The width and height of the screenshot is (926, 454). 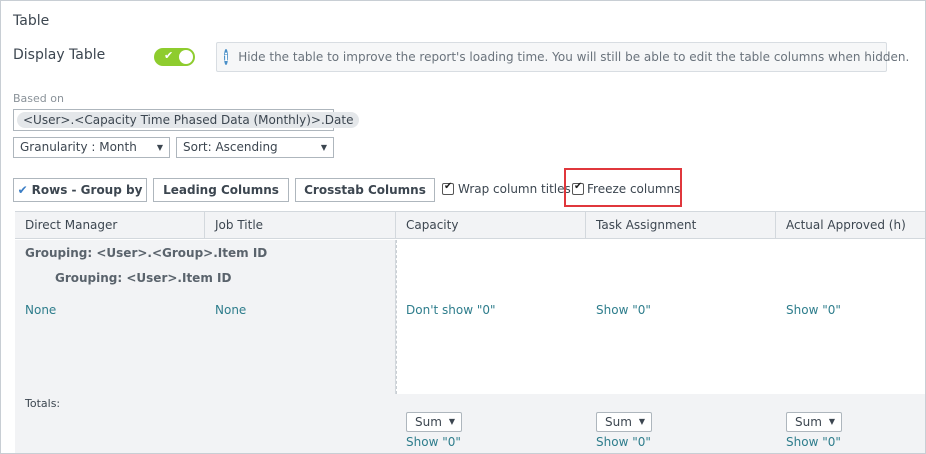 What do you see at coordinates (186, 57) in the screenshot?
I see `toggle-knob` at bounding box center [186, 57].